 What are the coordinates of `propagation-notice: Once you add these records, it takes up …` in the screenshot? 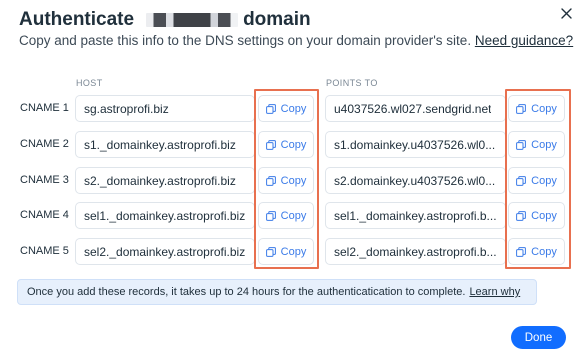 It's located at (277, 292).